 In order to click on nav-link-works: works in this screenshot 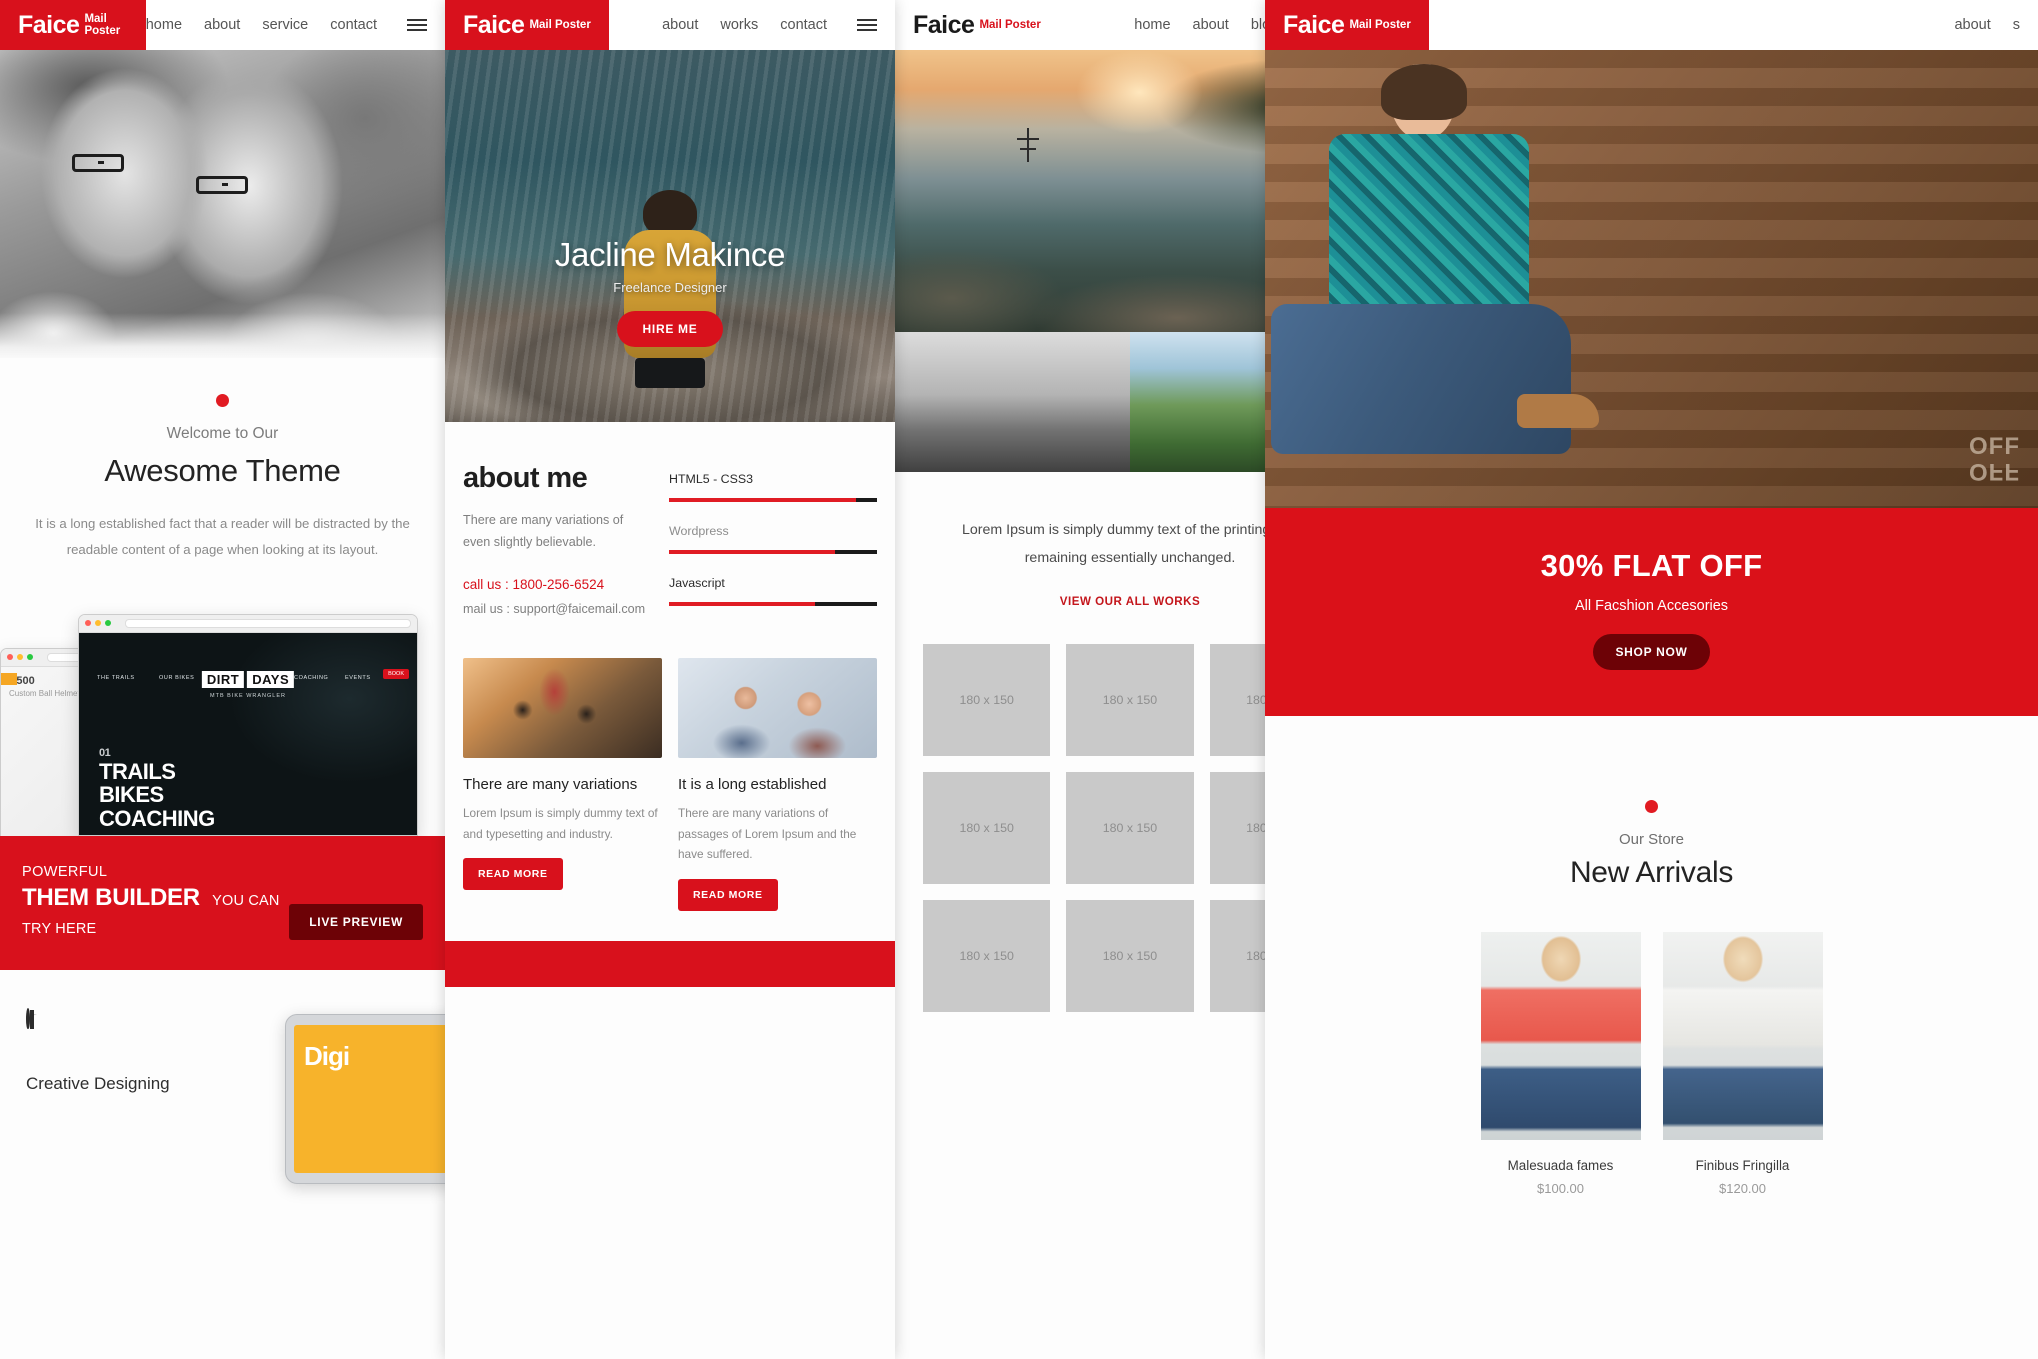, I will do `click(739, 25)`.